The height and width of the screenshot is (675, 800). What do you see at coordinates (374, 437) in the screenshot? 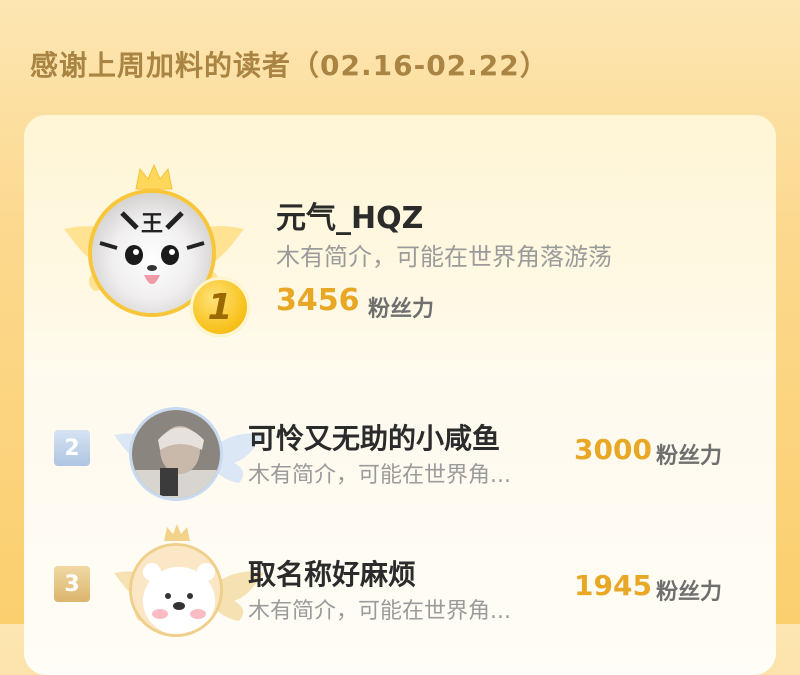
I see `reader-name: 可怜又无助的小咸鱼` at bounding box center [374, 437].